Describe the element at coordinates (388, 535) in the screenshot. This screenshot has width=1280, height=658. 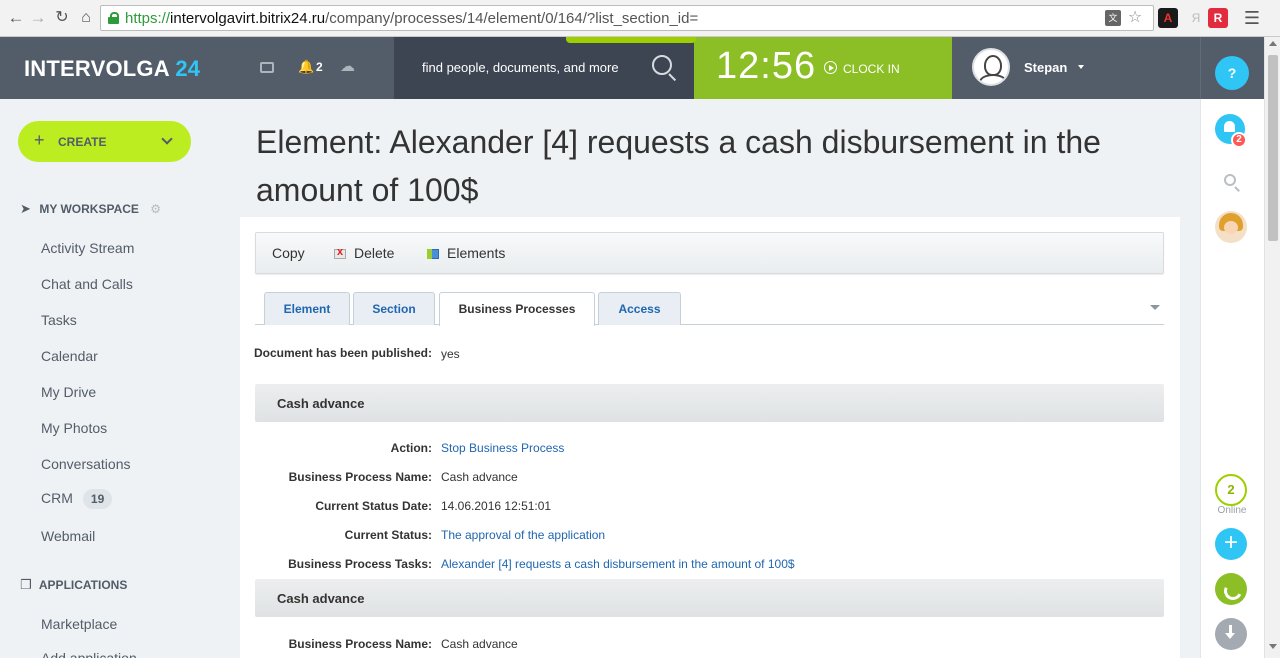
I see `status-label: Current Status:` at that location.